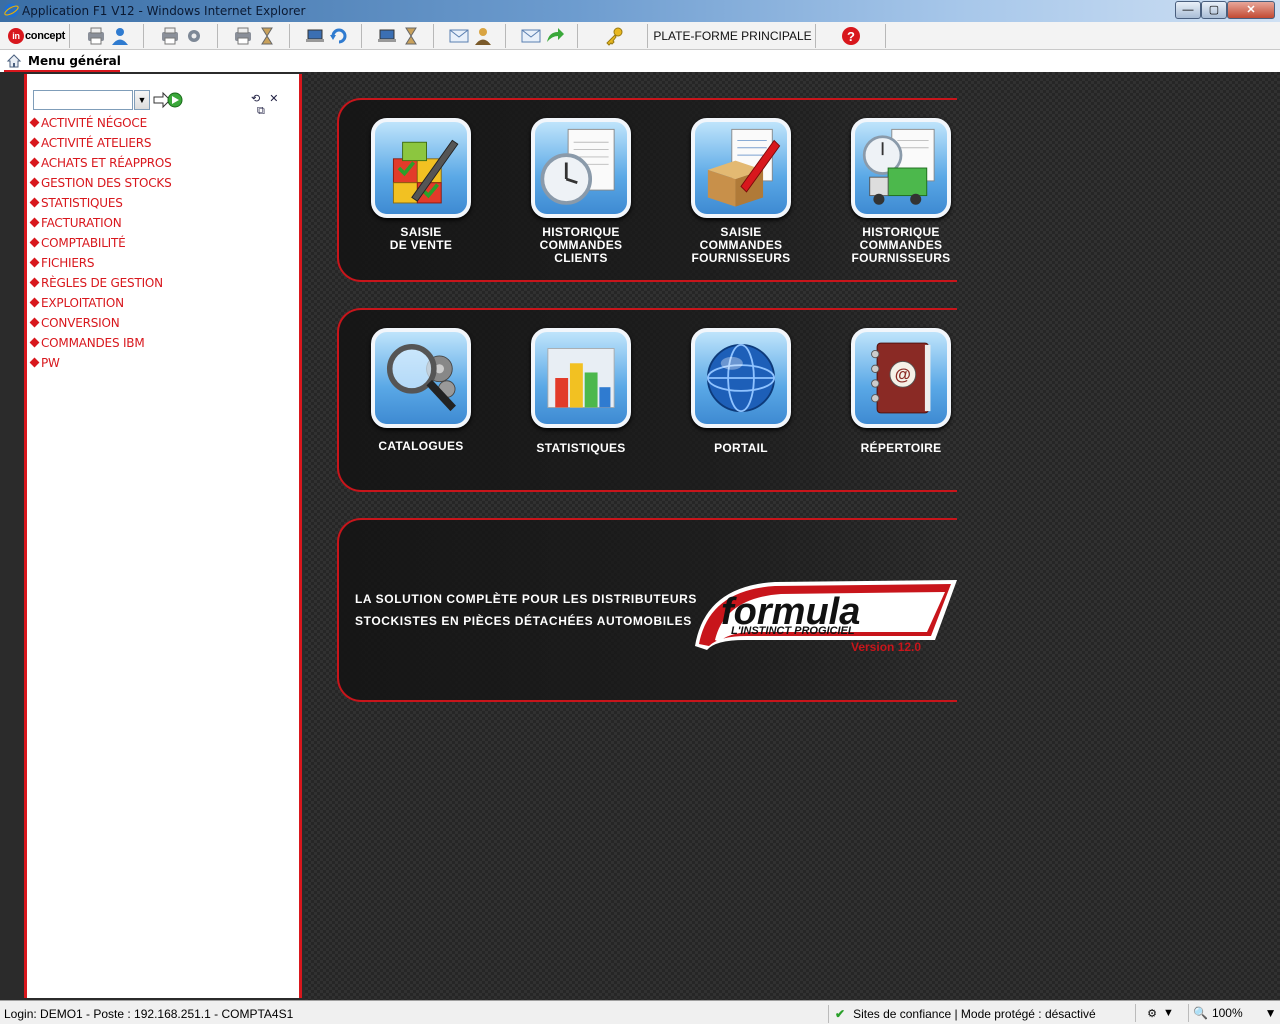  I want to click on print-user-button, so click(108, 36).